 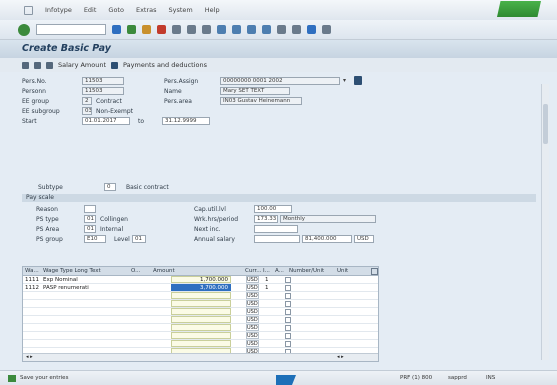 What do you see at coordinates (206, 29) in the screenshot?
I see `find-next-icon` at bounding box center [206, 29].